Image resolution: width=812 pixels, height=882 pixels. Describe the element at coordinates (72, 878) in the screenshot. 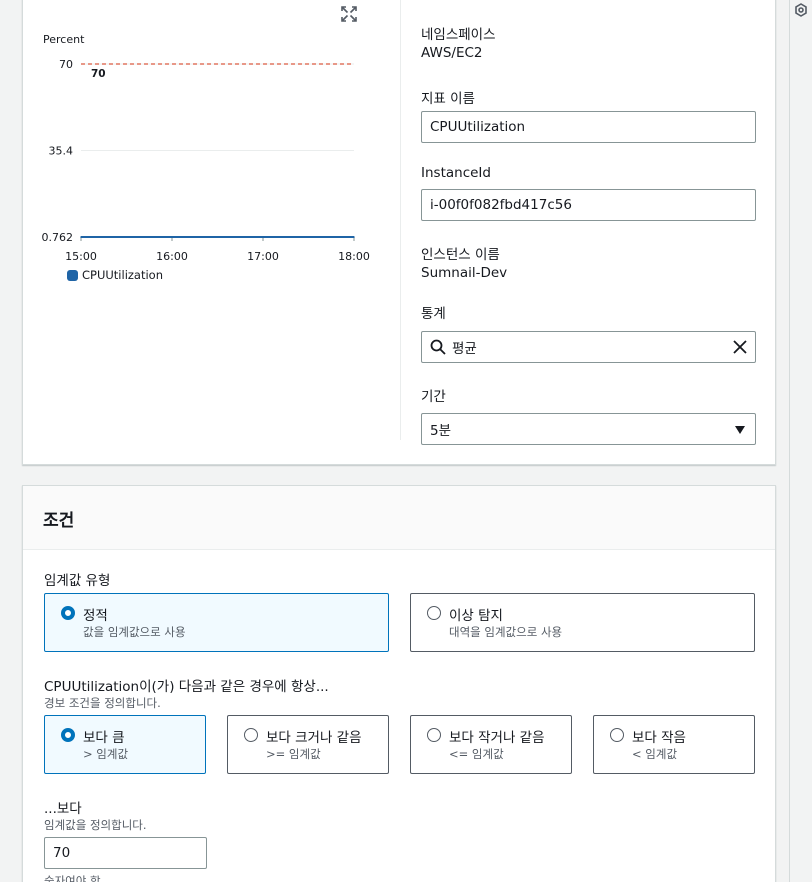

I see `number-hint: 숫자여야 함` at that location.